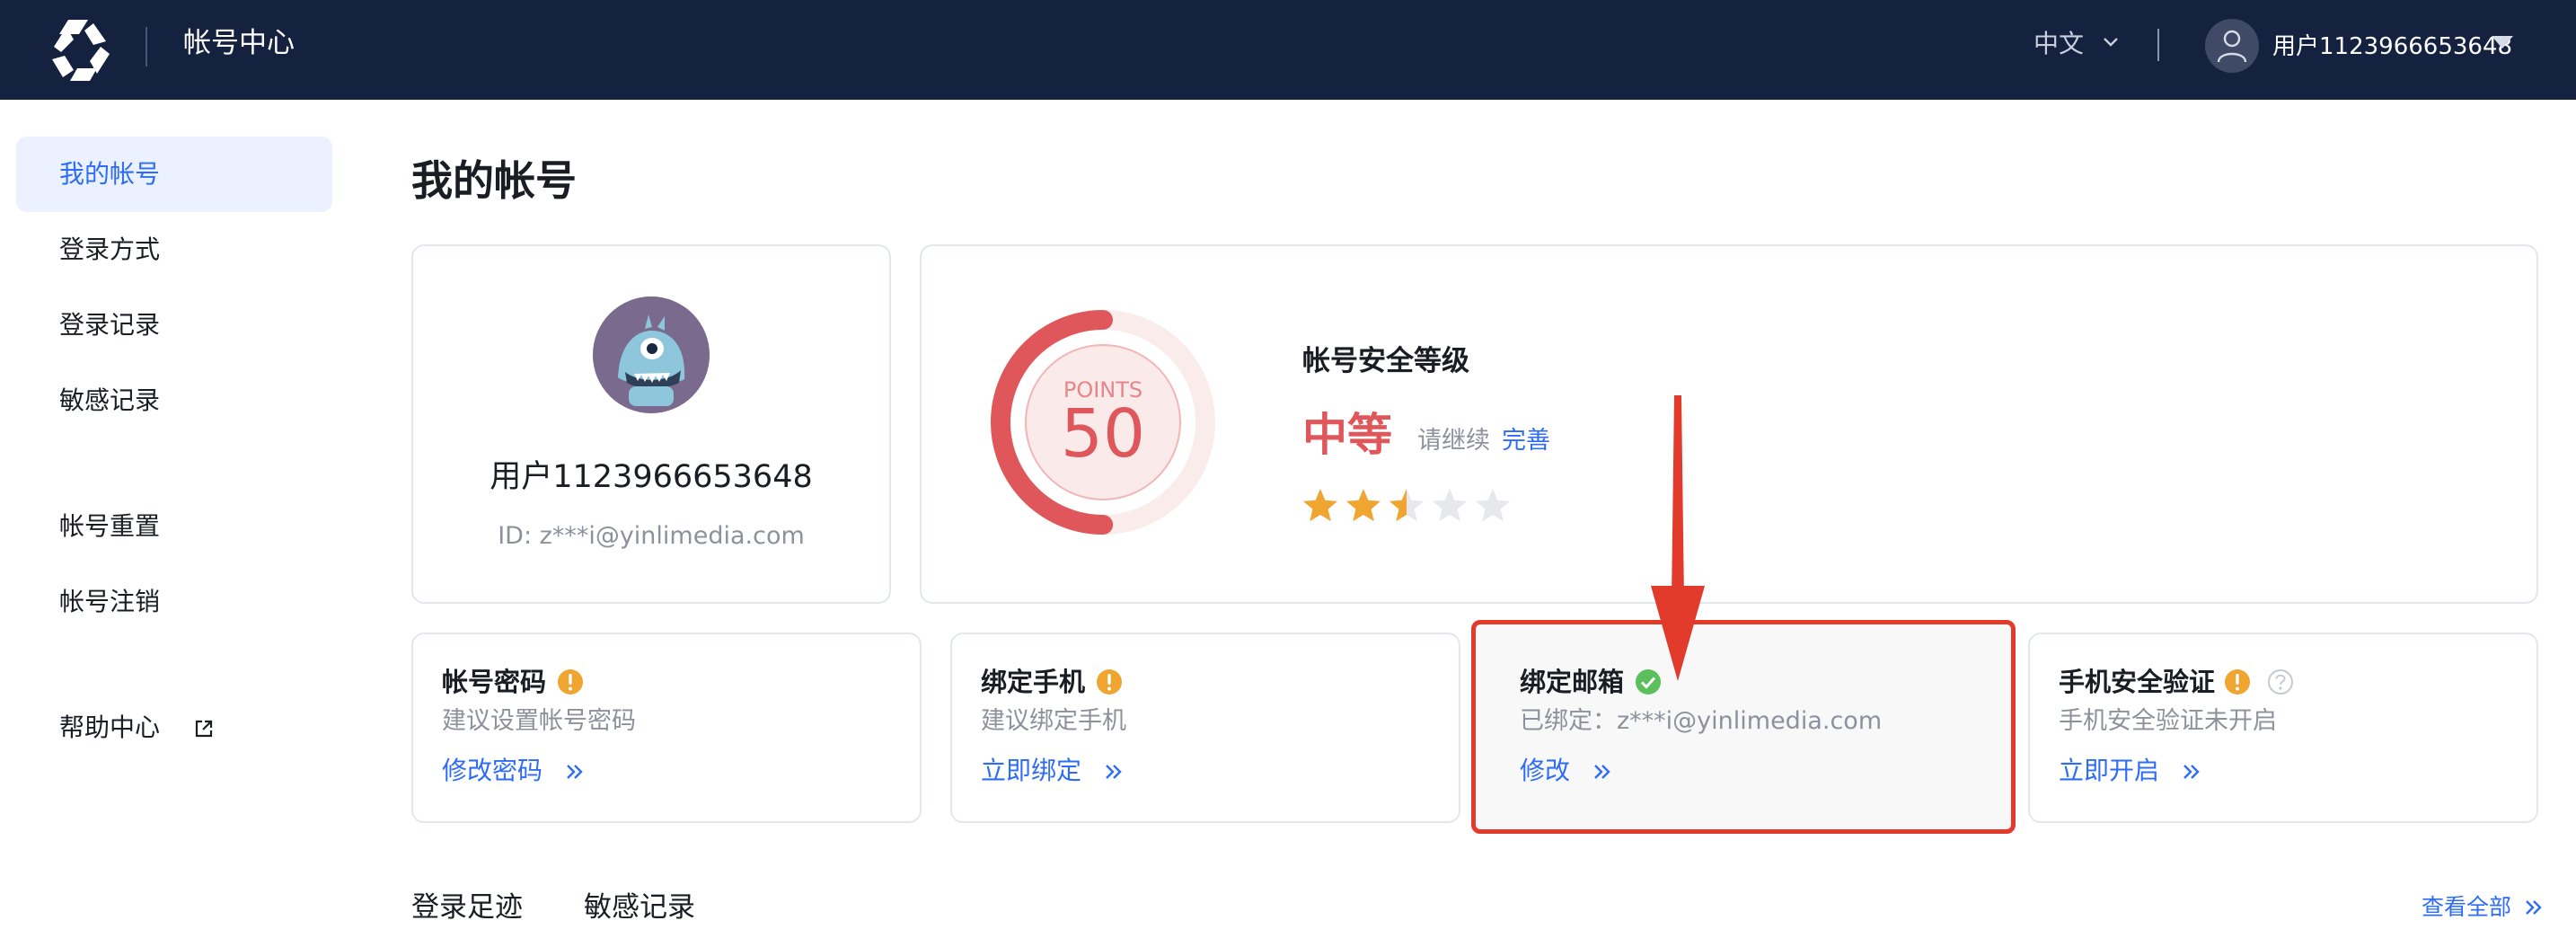 The width and height of the screenshot is (2576, 947). Describe the element at coordinates (174, 250) in the screenshot. I see `sidebar-item-login-methods: 登录方式` at that location.